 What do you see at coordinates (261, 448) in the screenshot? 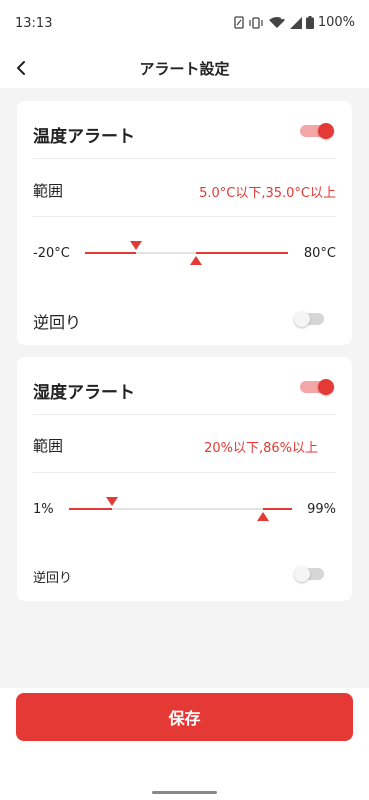
I see `humidity-range-value: 20%以下,86%以上` at bounding box center [261, 448].